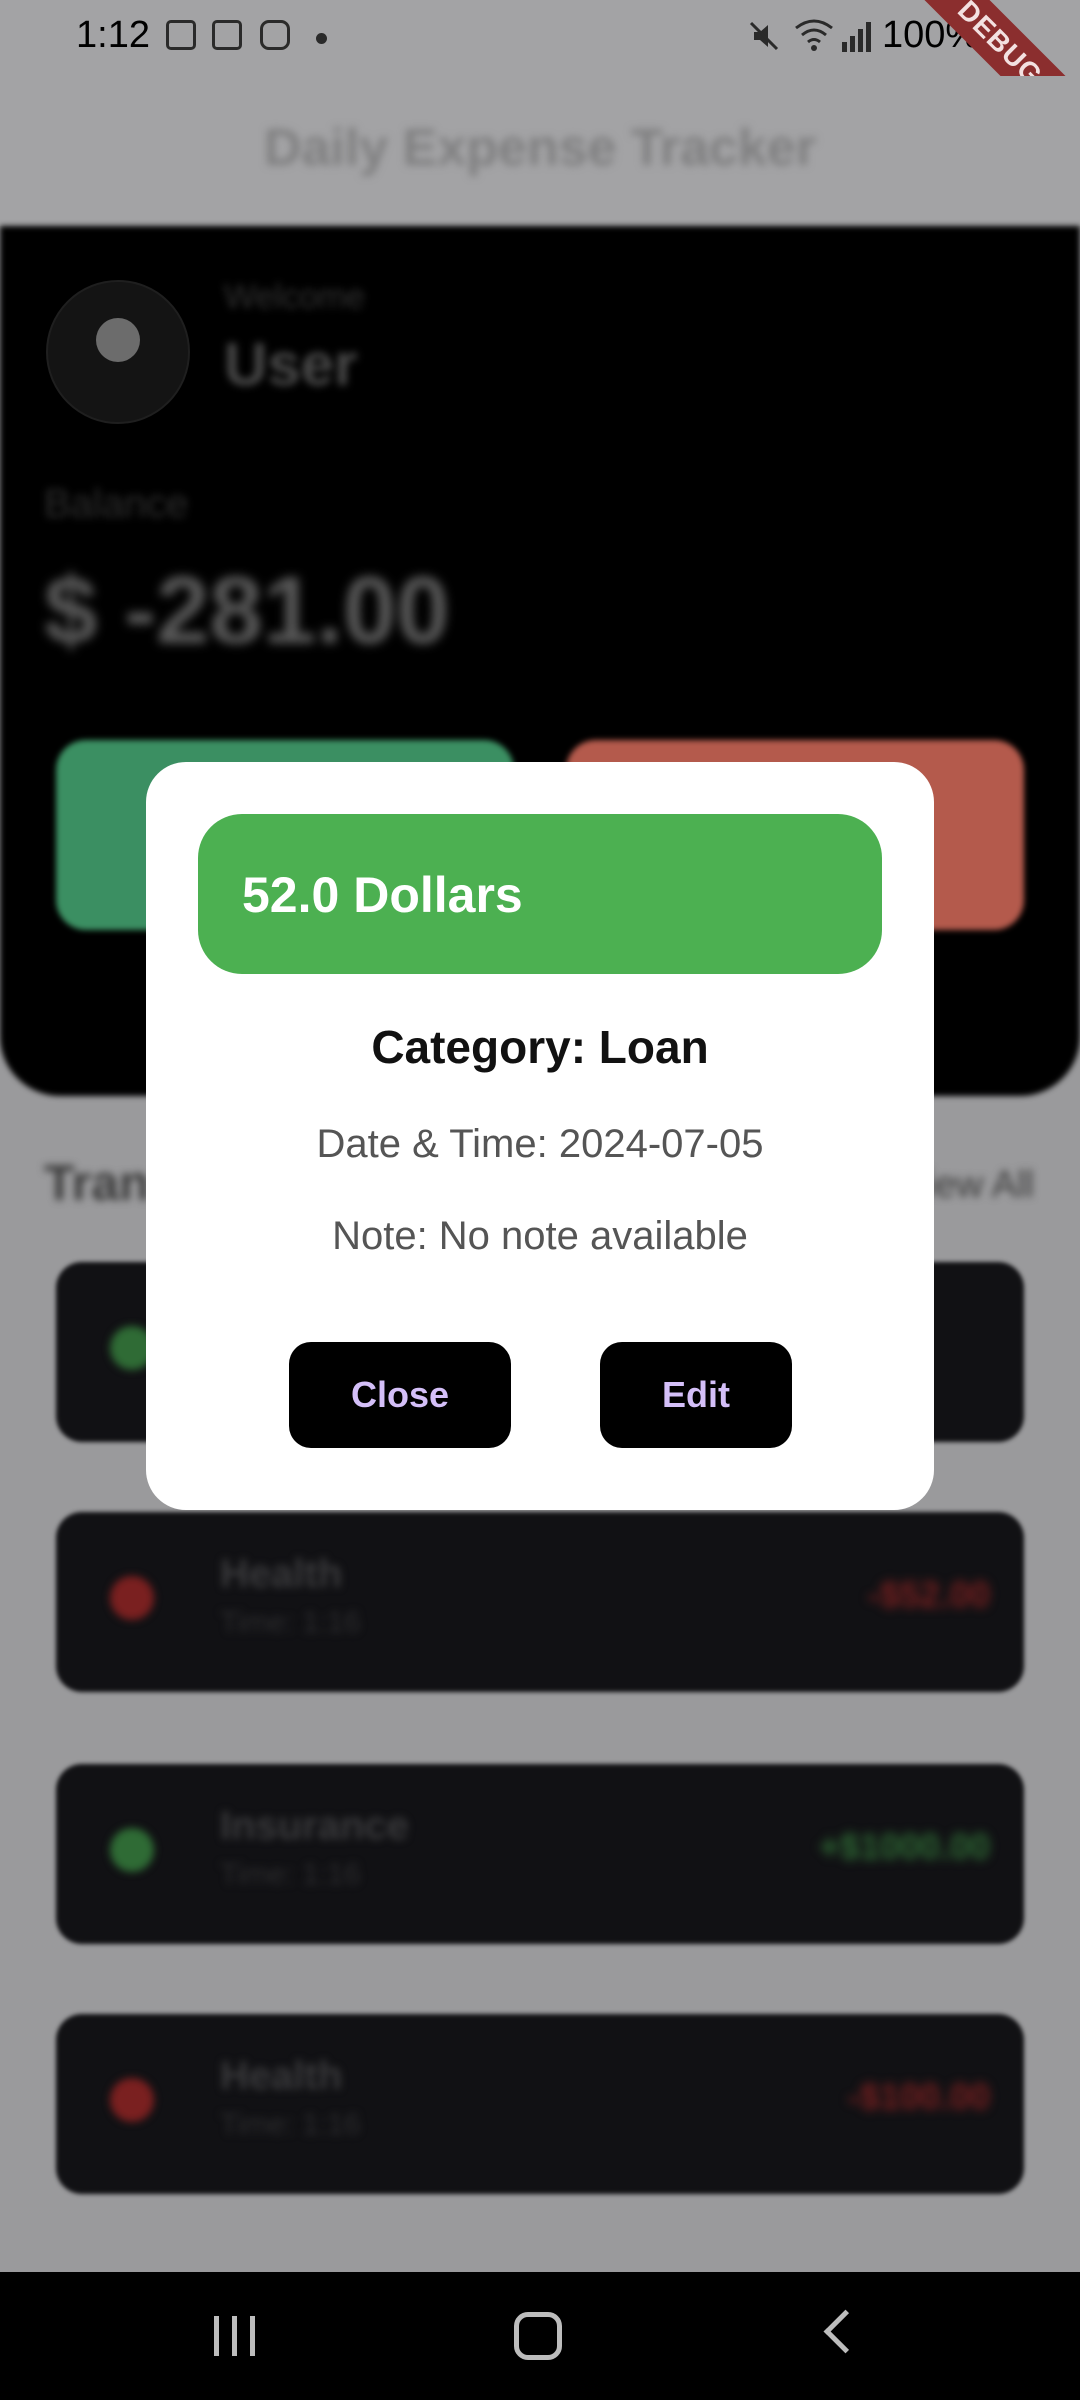 The height and width of the screenshot is (2400, 1080). I want to click on category-text: Category: Loan, so click(540, 1047).